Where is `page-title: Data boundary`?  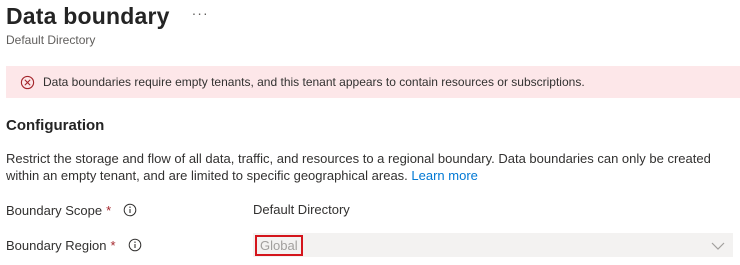
page-title: Data boundary is located at coordinates (88, 16).